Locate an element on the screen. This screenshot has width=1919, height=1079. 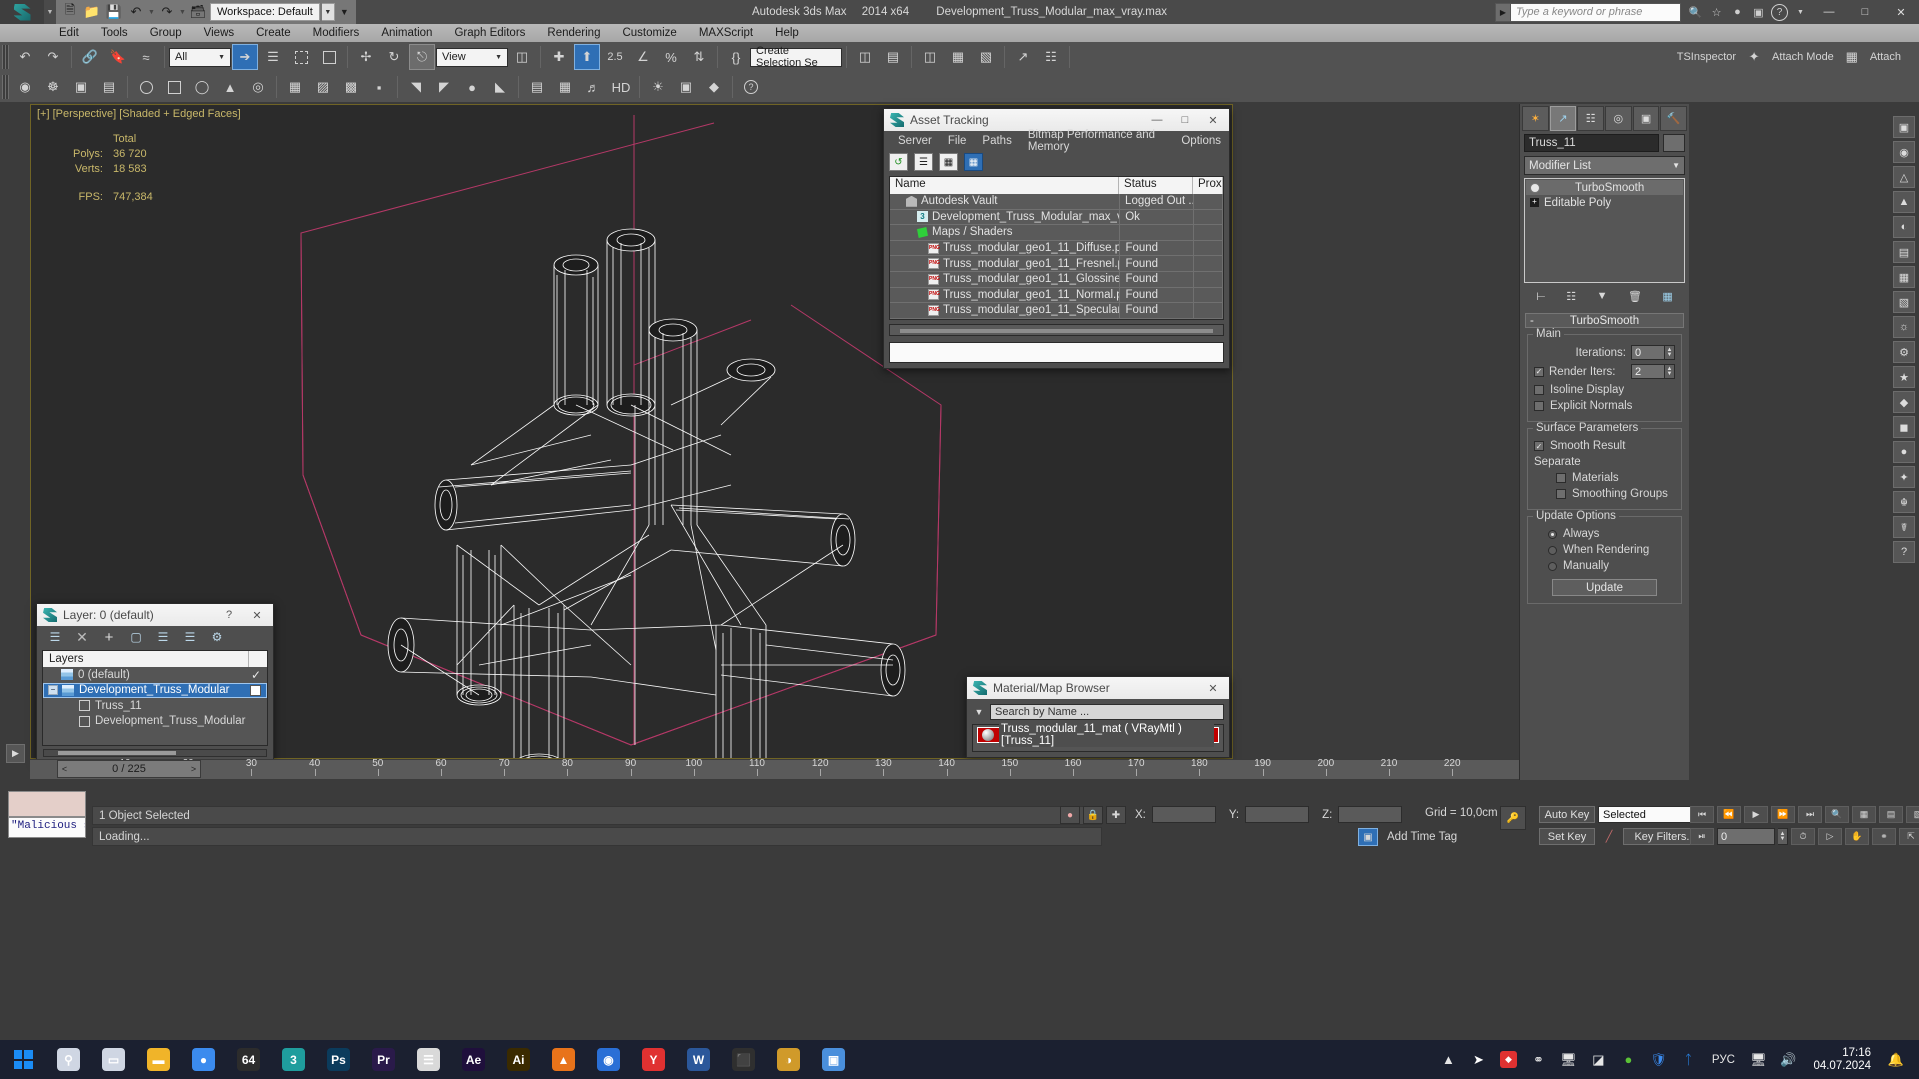
telegram-icon: ➤ is located at coordinates (1478, 1059).